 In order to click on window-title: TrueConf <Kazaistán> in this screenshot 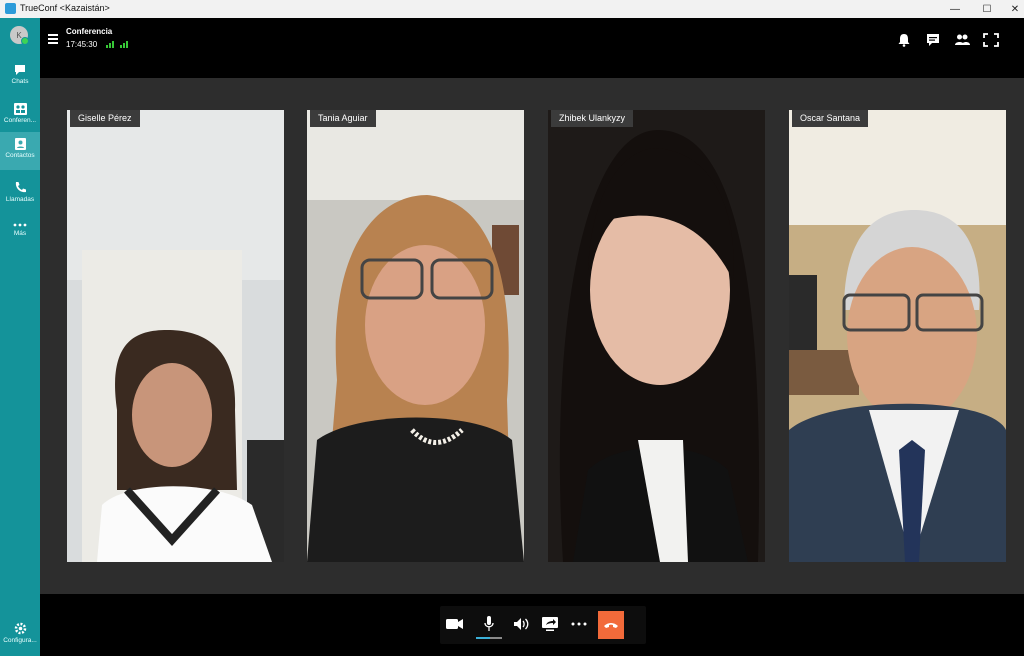, I will do `click(65, 8)`.